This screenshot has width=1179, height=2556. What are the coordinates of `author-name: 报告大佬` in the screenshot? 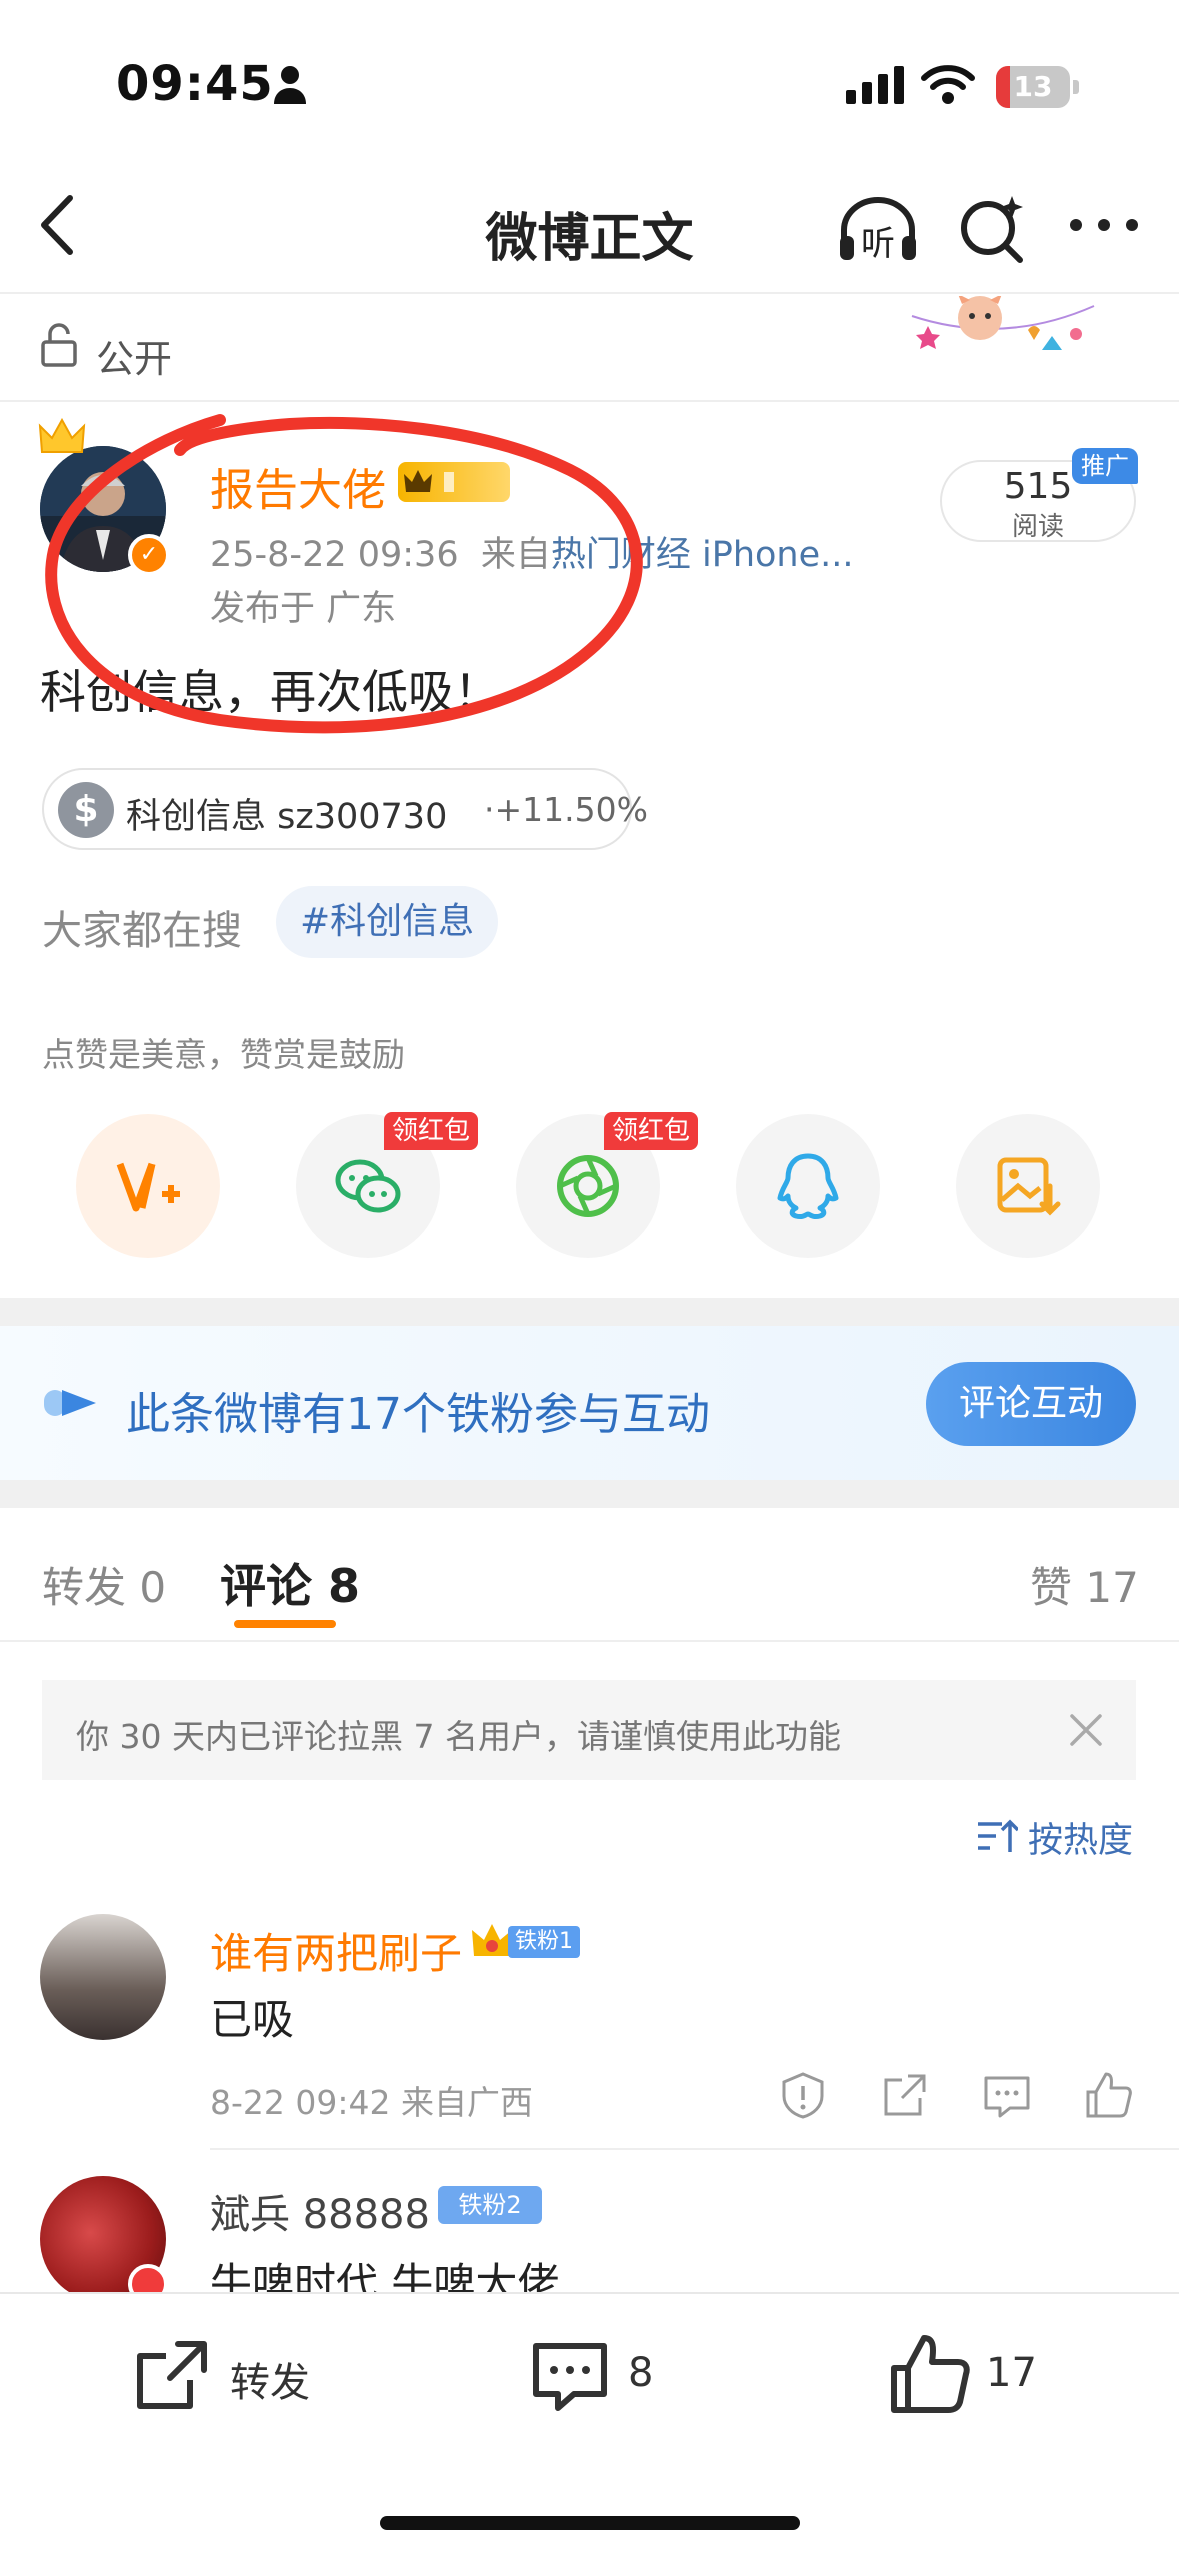 It's located at (298, 486).